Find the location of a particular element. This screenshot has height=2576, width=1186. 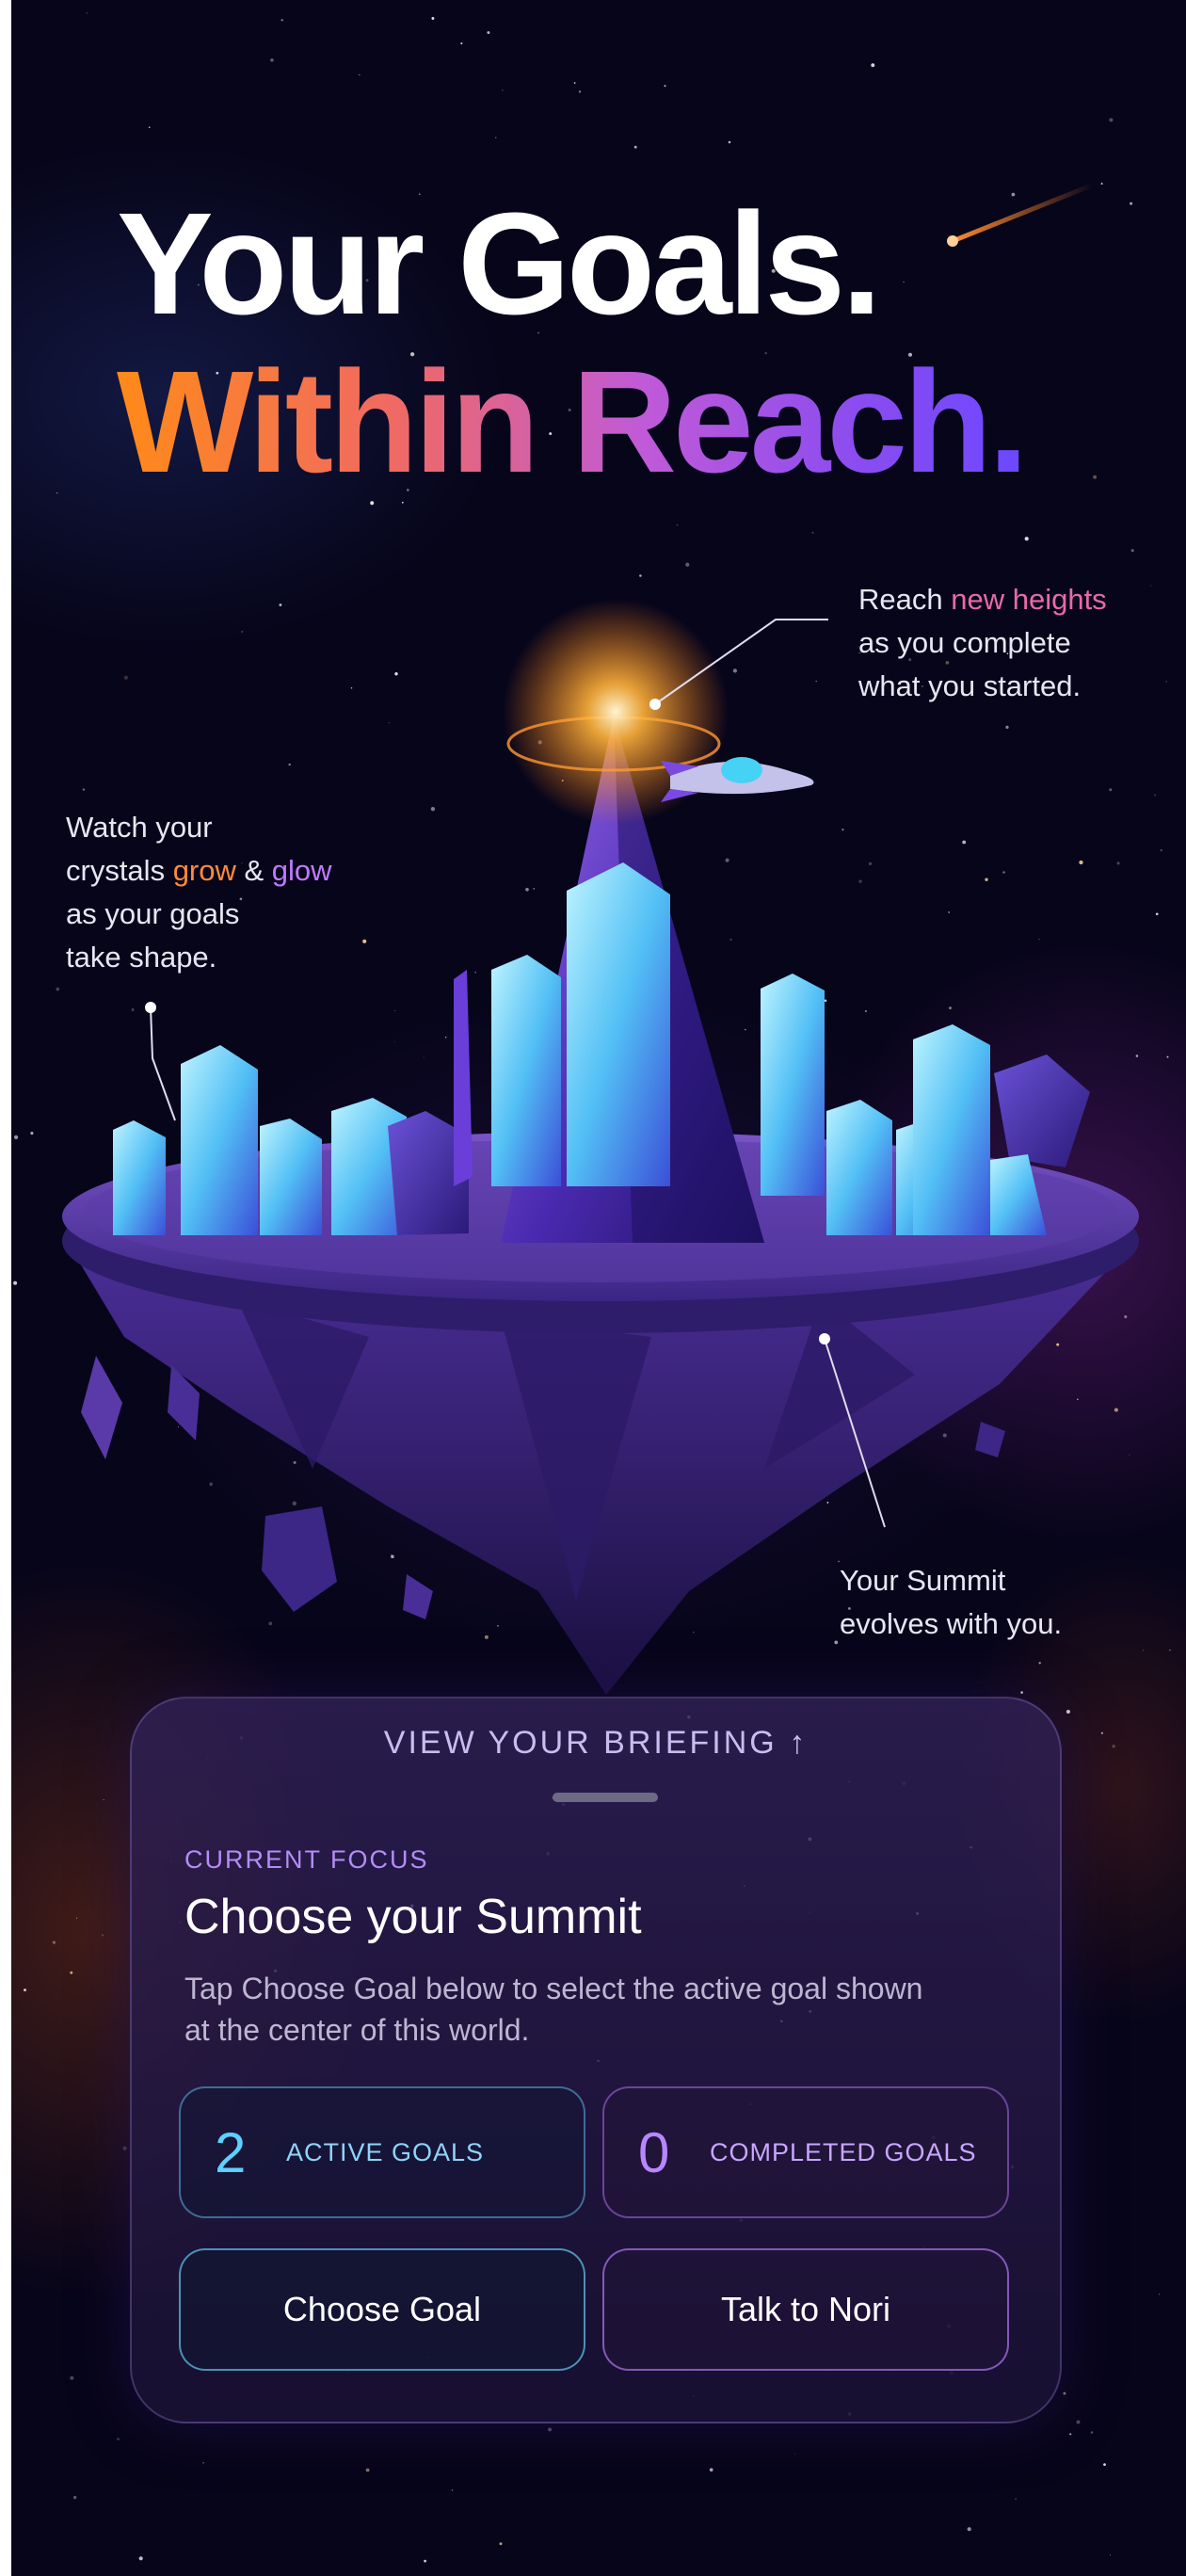

hero-headline: Your Goals. Within Reach. is located at coordinates (573, 343).